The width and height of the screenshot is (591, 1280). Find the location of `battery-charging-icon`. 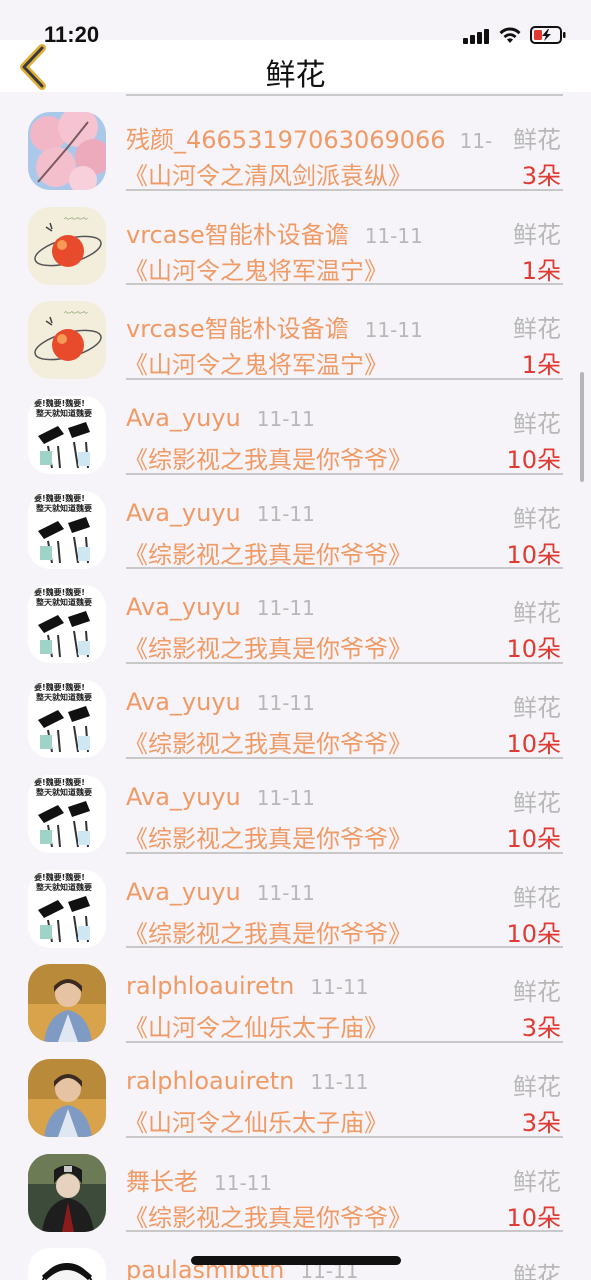

battery-charging-icon is located at coordinates (548, 35).